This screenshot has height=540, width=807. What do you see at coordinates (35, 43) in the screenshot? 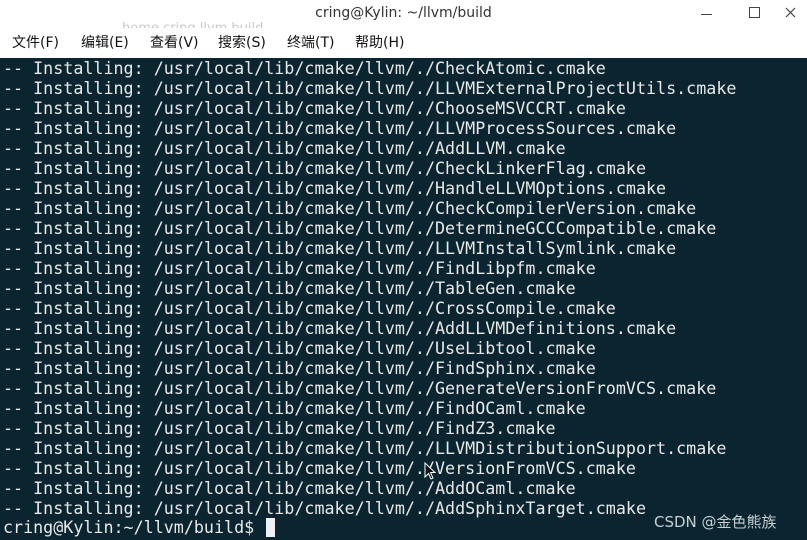
I see `menu-file: 文件(F)` at bounding box center [35, 43].